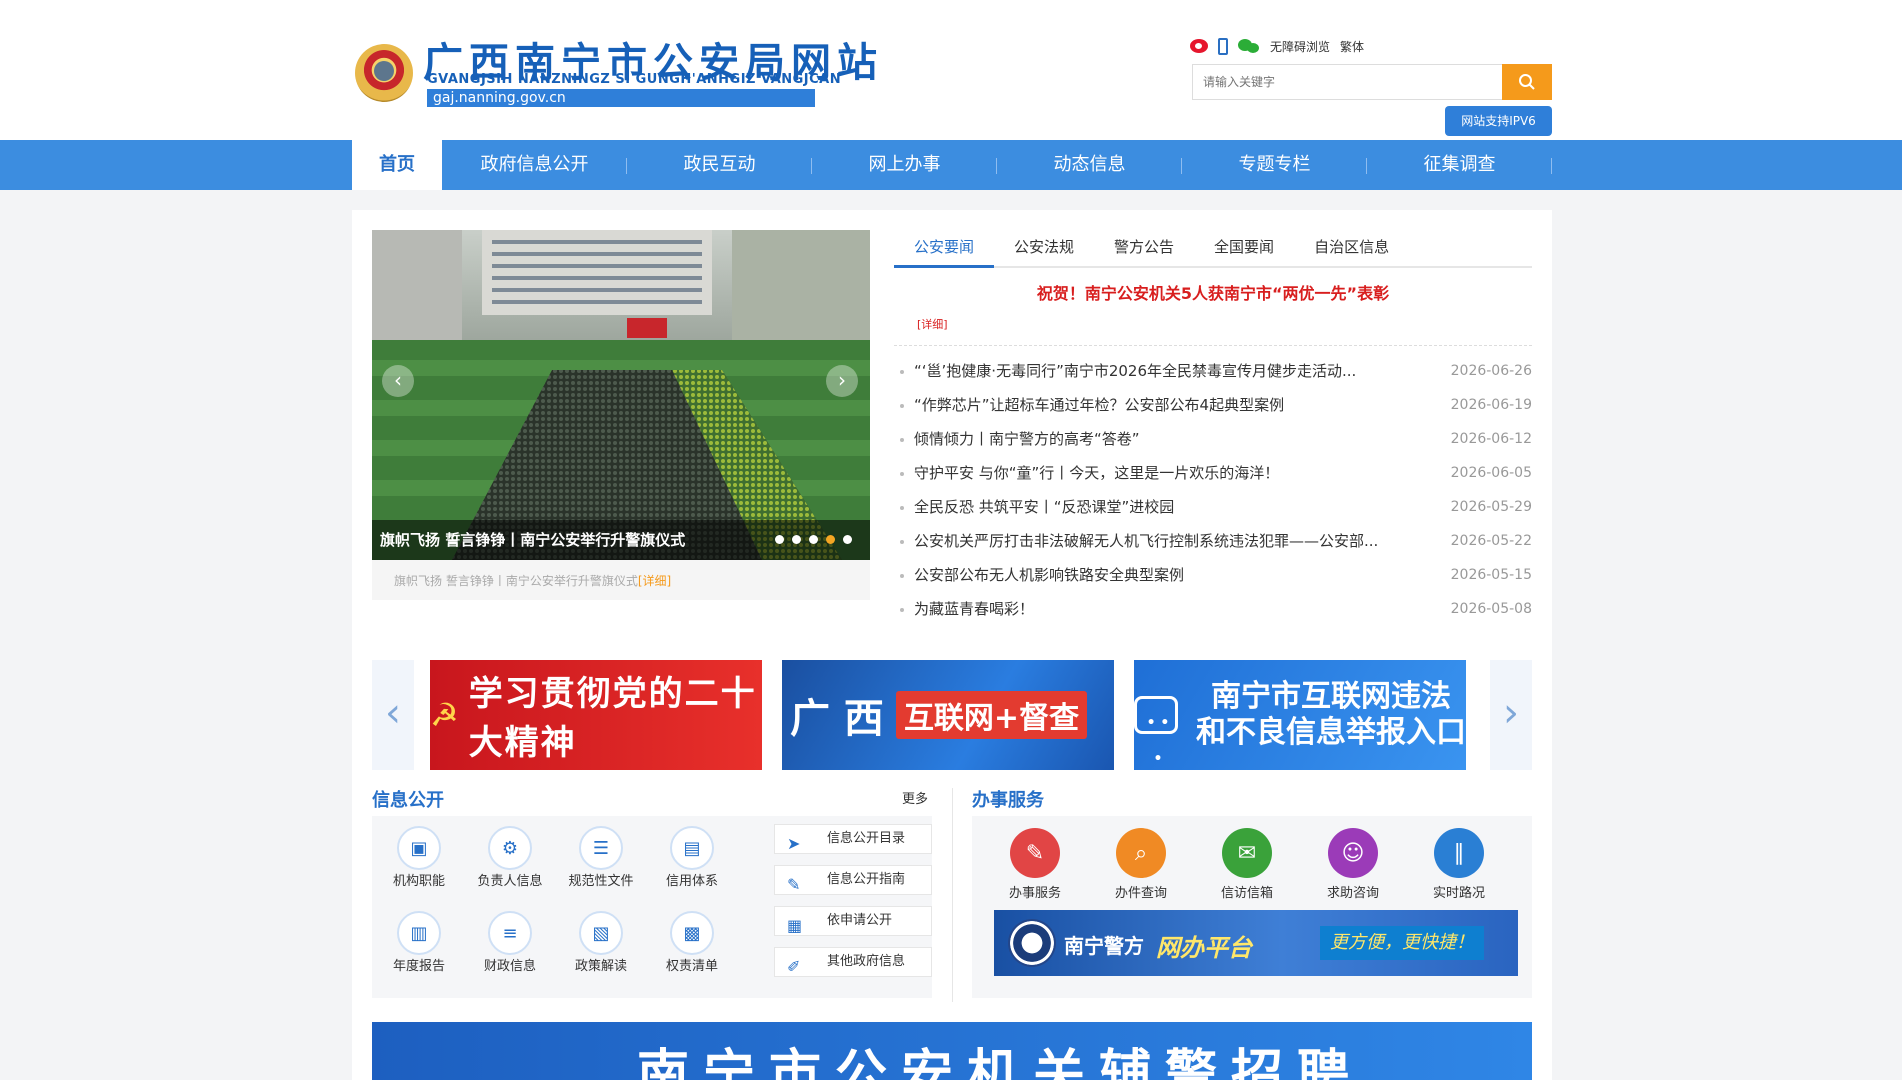 This screenshot has width=1902, height=1080. I want to click on carousel-image, so click(621, 395).